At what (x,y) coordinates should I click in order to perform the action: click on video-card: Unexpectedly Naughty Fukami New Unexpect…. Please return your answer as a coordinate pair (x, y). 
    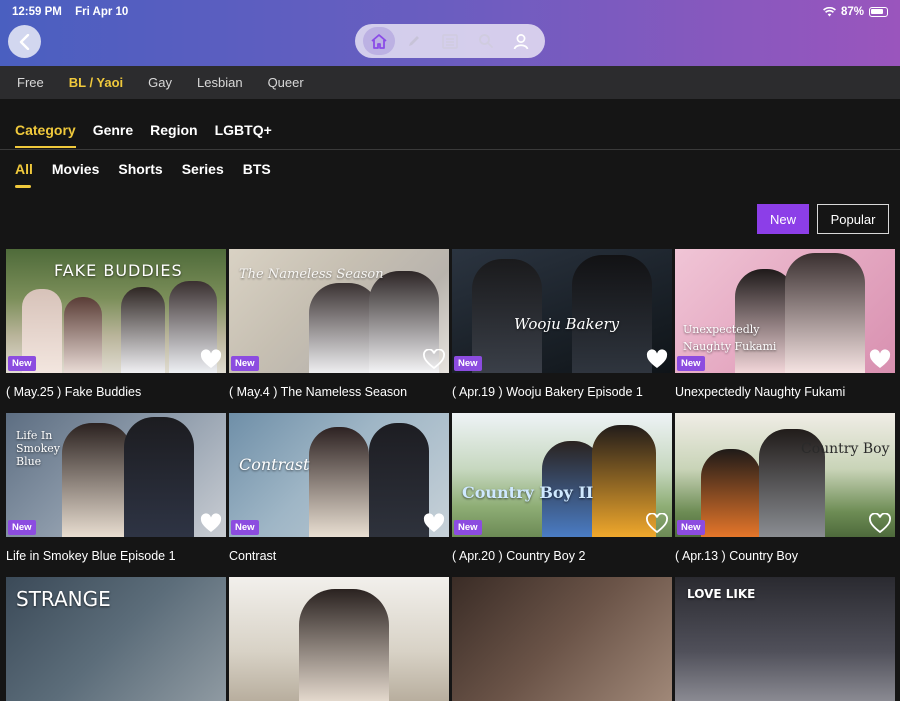
    Looking at the image, I should click on (785, 324).